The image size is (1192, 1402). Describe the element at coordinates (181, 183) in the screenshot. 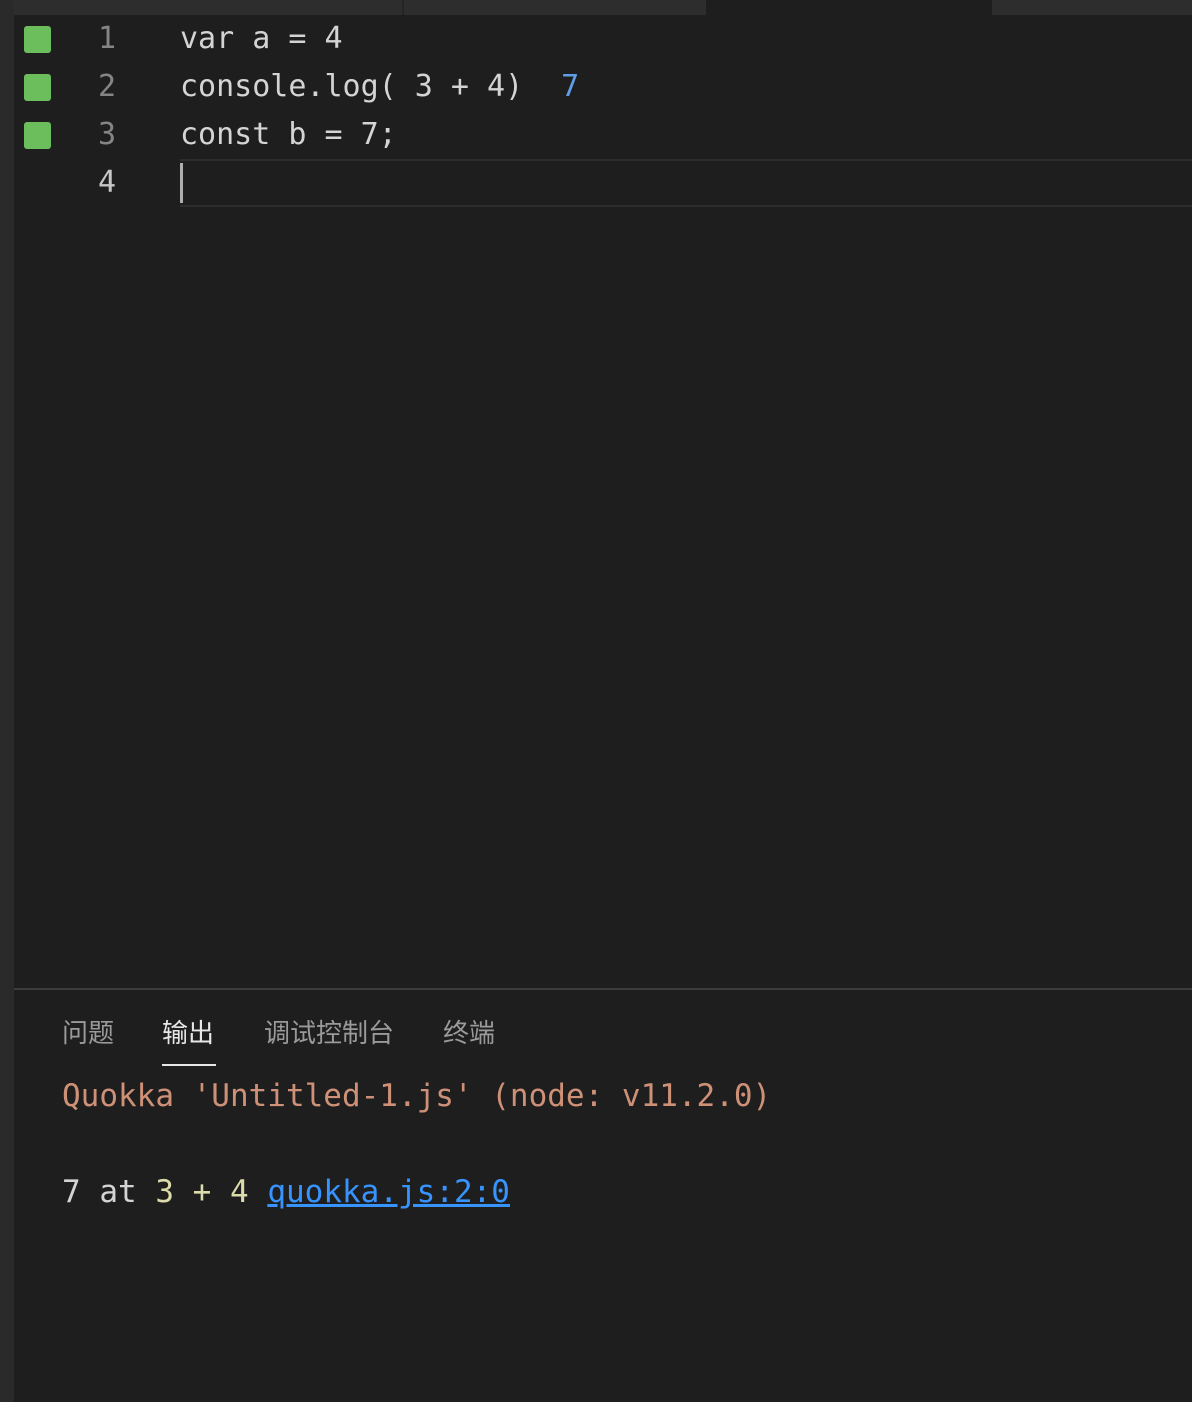

I see `text-cursor` at that location.